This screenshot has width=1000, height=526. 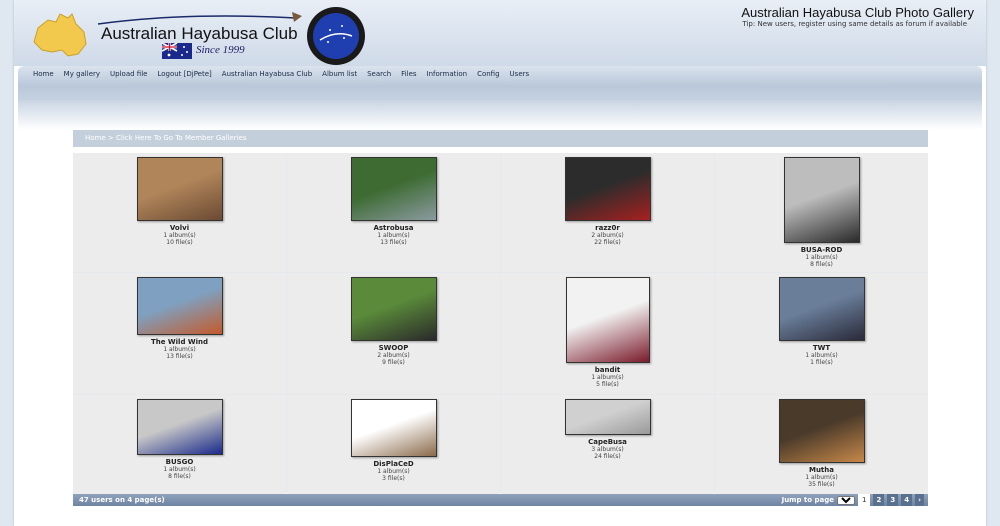 I want to click on user-name-link: Volvi, so click(x=179, y=228).